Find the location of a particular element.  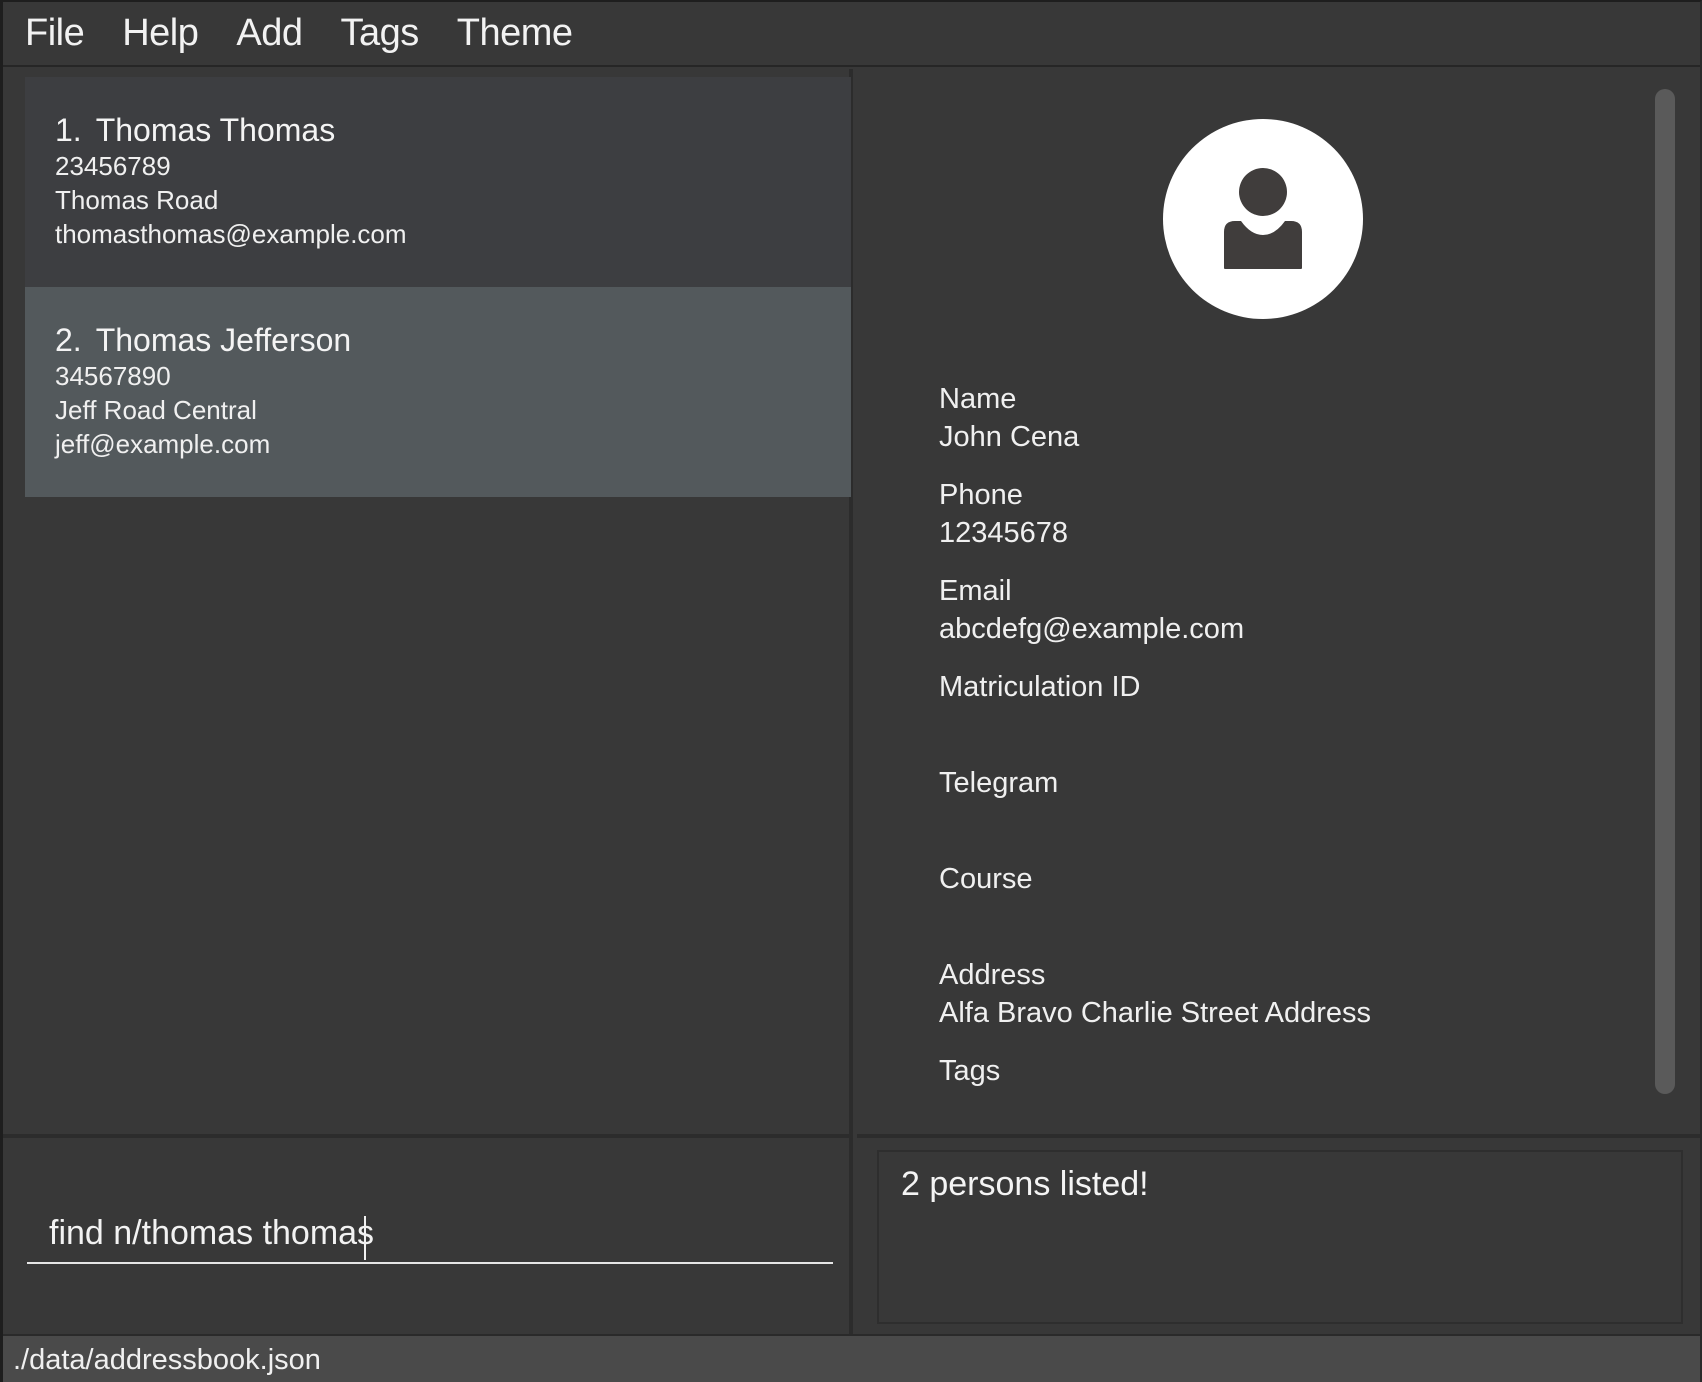

command-box-area is located at coordinates (428, 1234).